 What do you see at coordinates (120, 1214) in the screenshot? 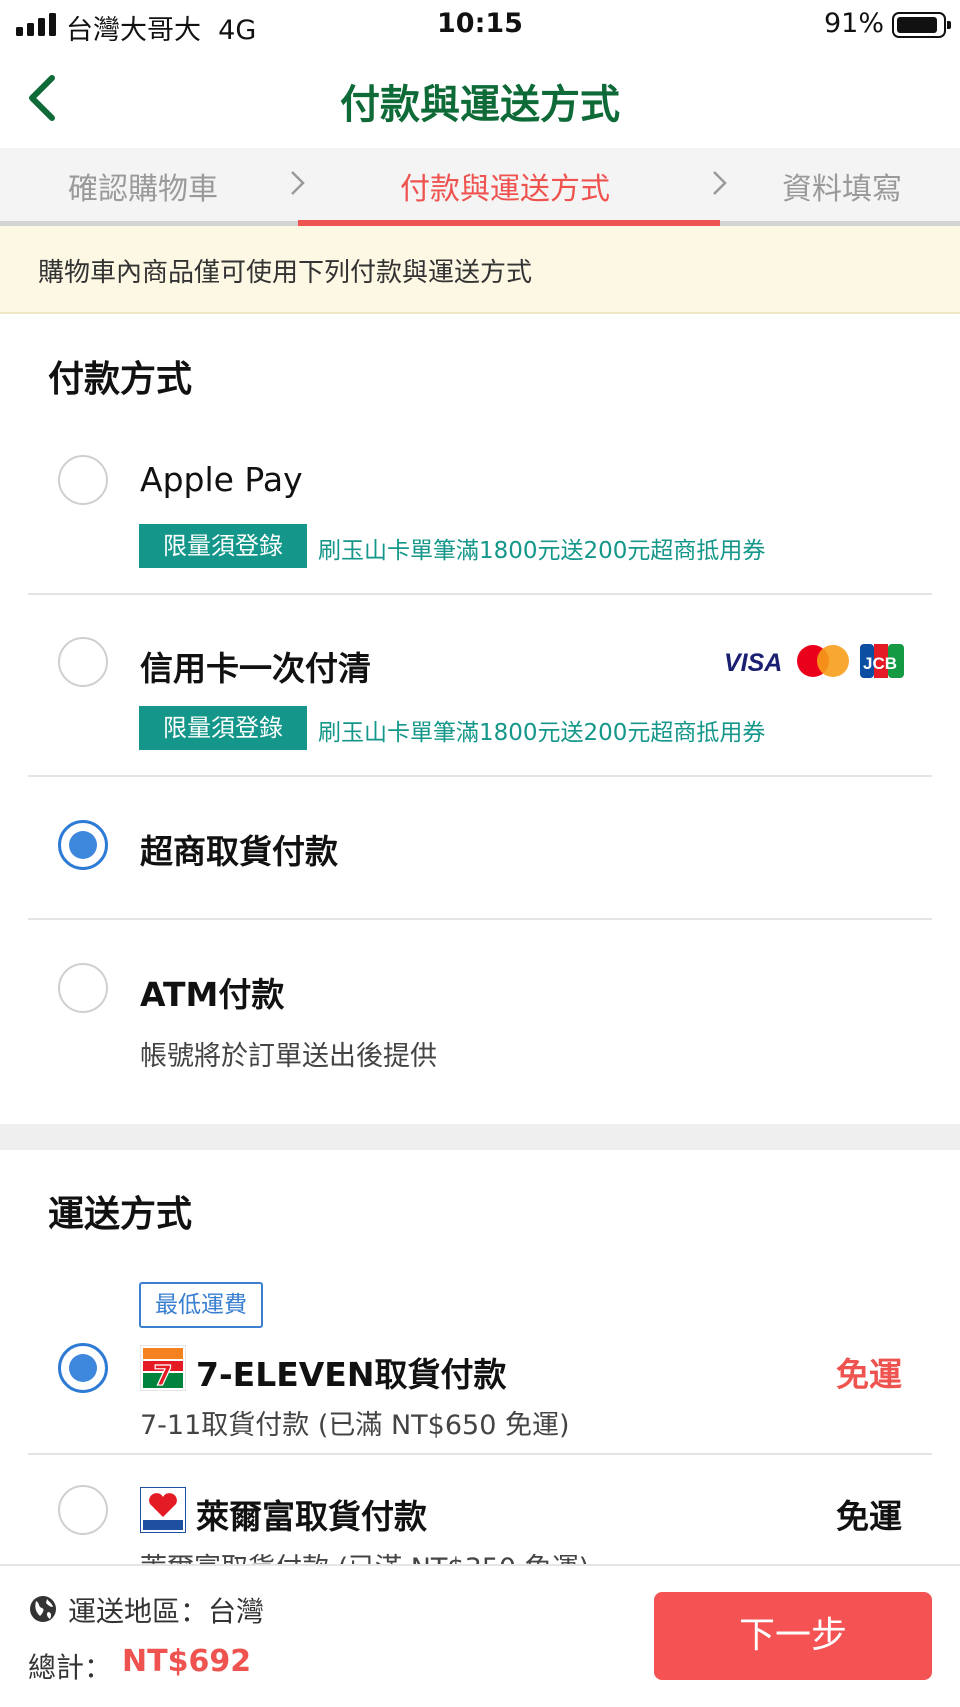
I see `shipping-section-title: 運送方式` at bounding box center [120, 1214].